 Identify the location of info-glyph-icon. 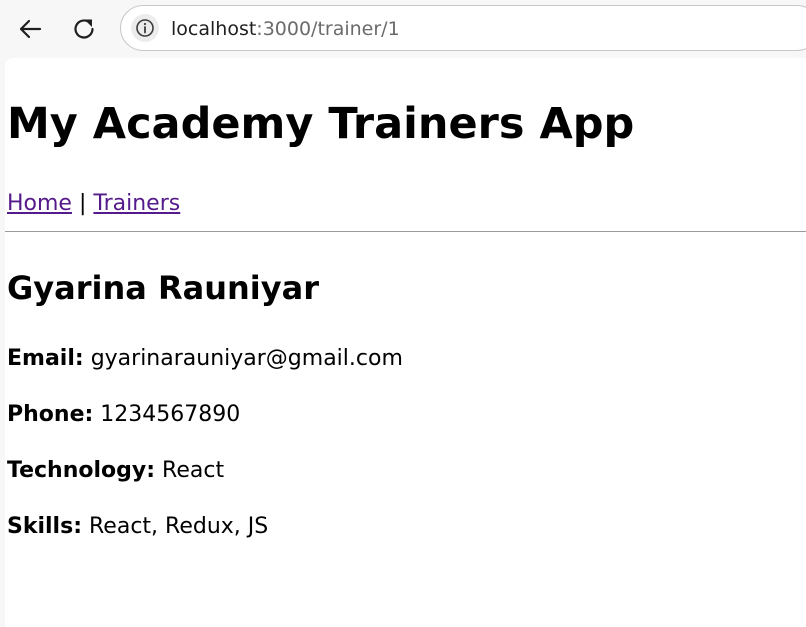
(145, 28).